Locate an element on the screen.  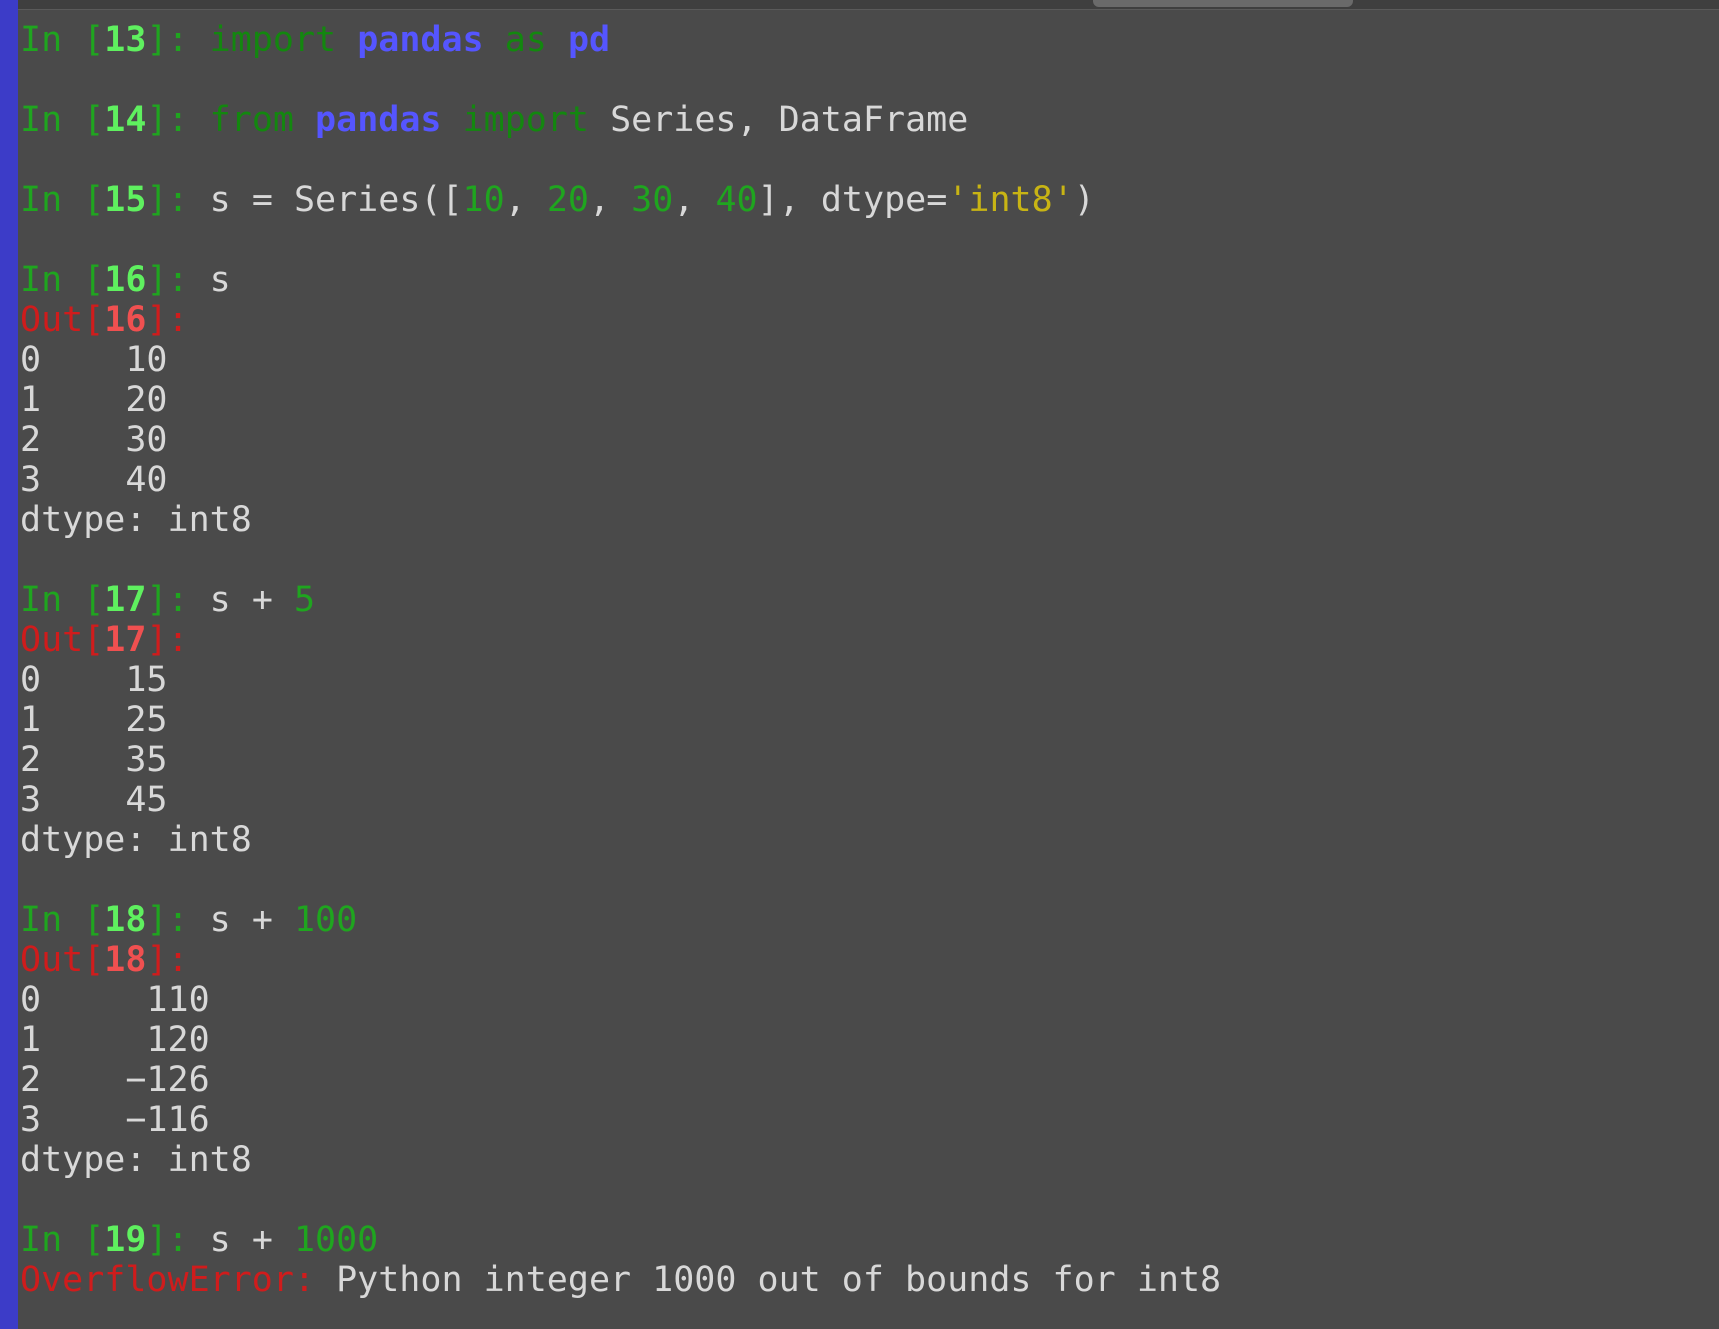
output-text: dtype: int8 is located at coordinates (136, 840).